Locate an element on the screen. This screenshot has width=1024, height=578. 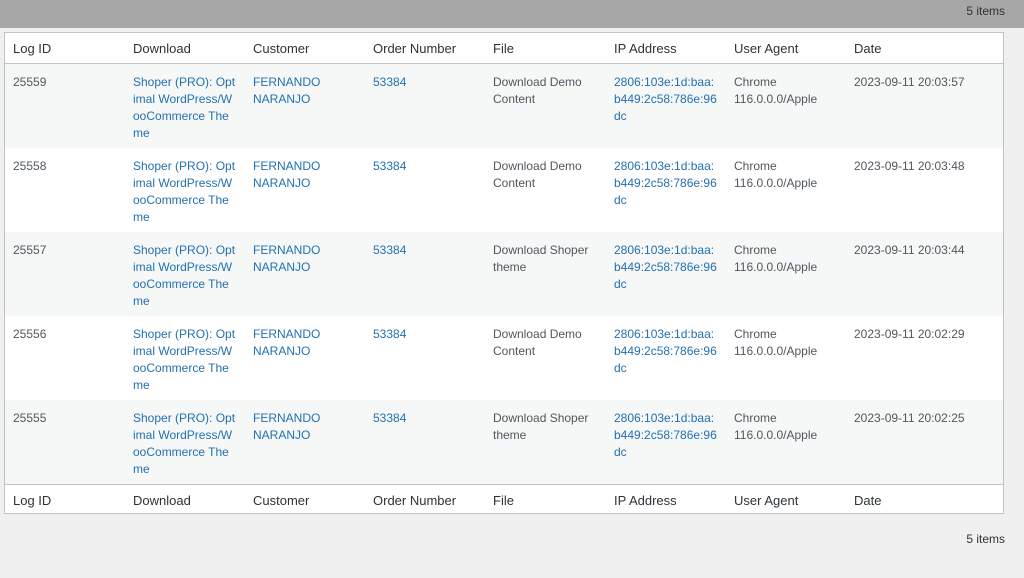
cell-date: 2023-09-11 20:03:44 is located at coordinates (924, 274).